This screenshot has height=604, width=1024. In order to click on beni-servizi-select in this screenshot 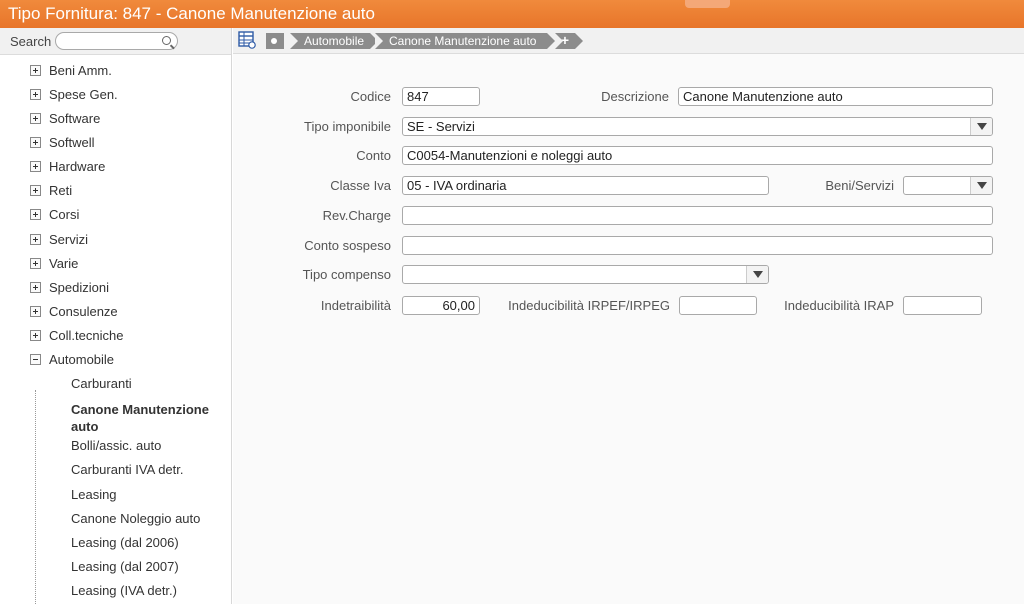, I will do `click(948, 185)`.